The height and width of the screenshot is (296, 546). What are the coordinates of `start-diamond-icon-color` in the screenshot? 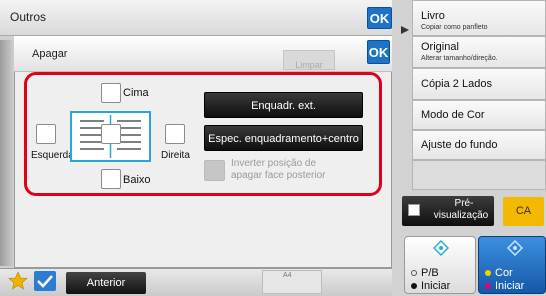 It's located at (515, 248).